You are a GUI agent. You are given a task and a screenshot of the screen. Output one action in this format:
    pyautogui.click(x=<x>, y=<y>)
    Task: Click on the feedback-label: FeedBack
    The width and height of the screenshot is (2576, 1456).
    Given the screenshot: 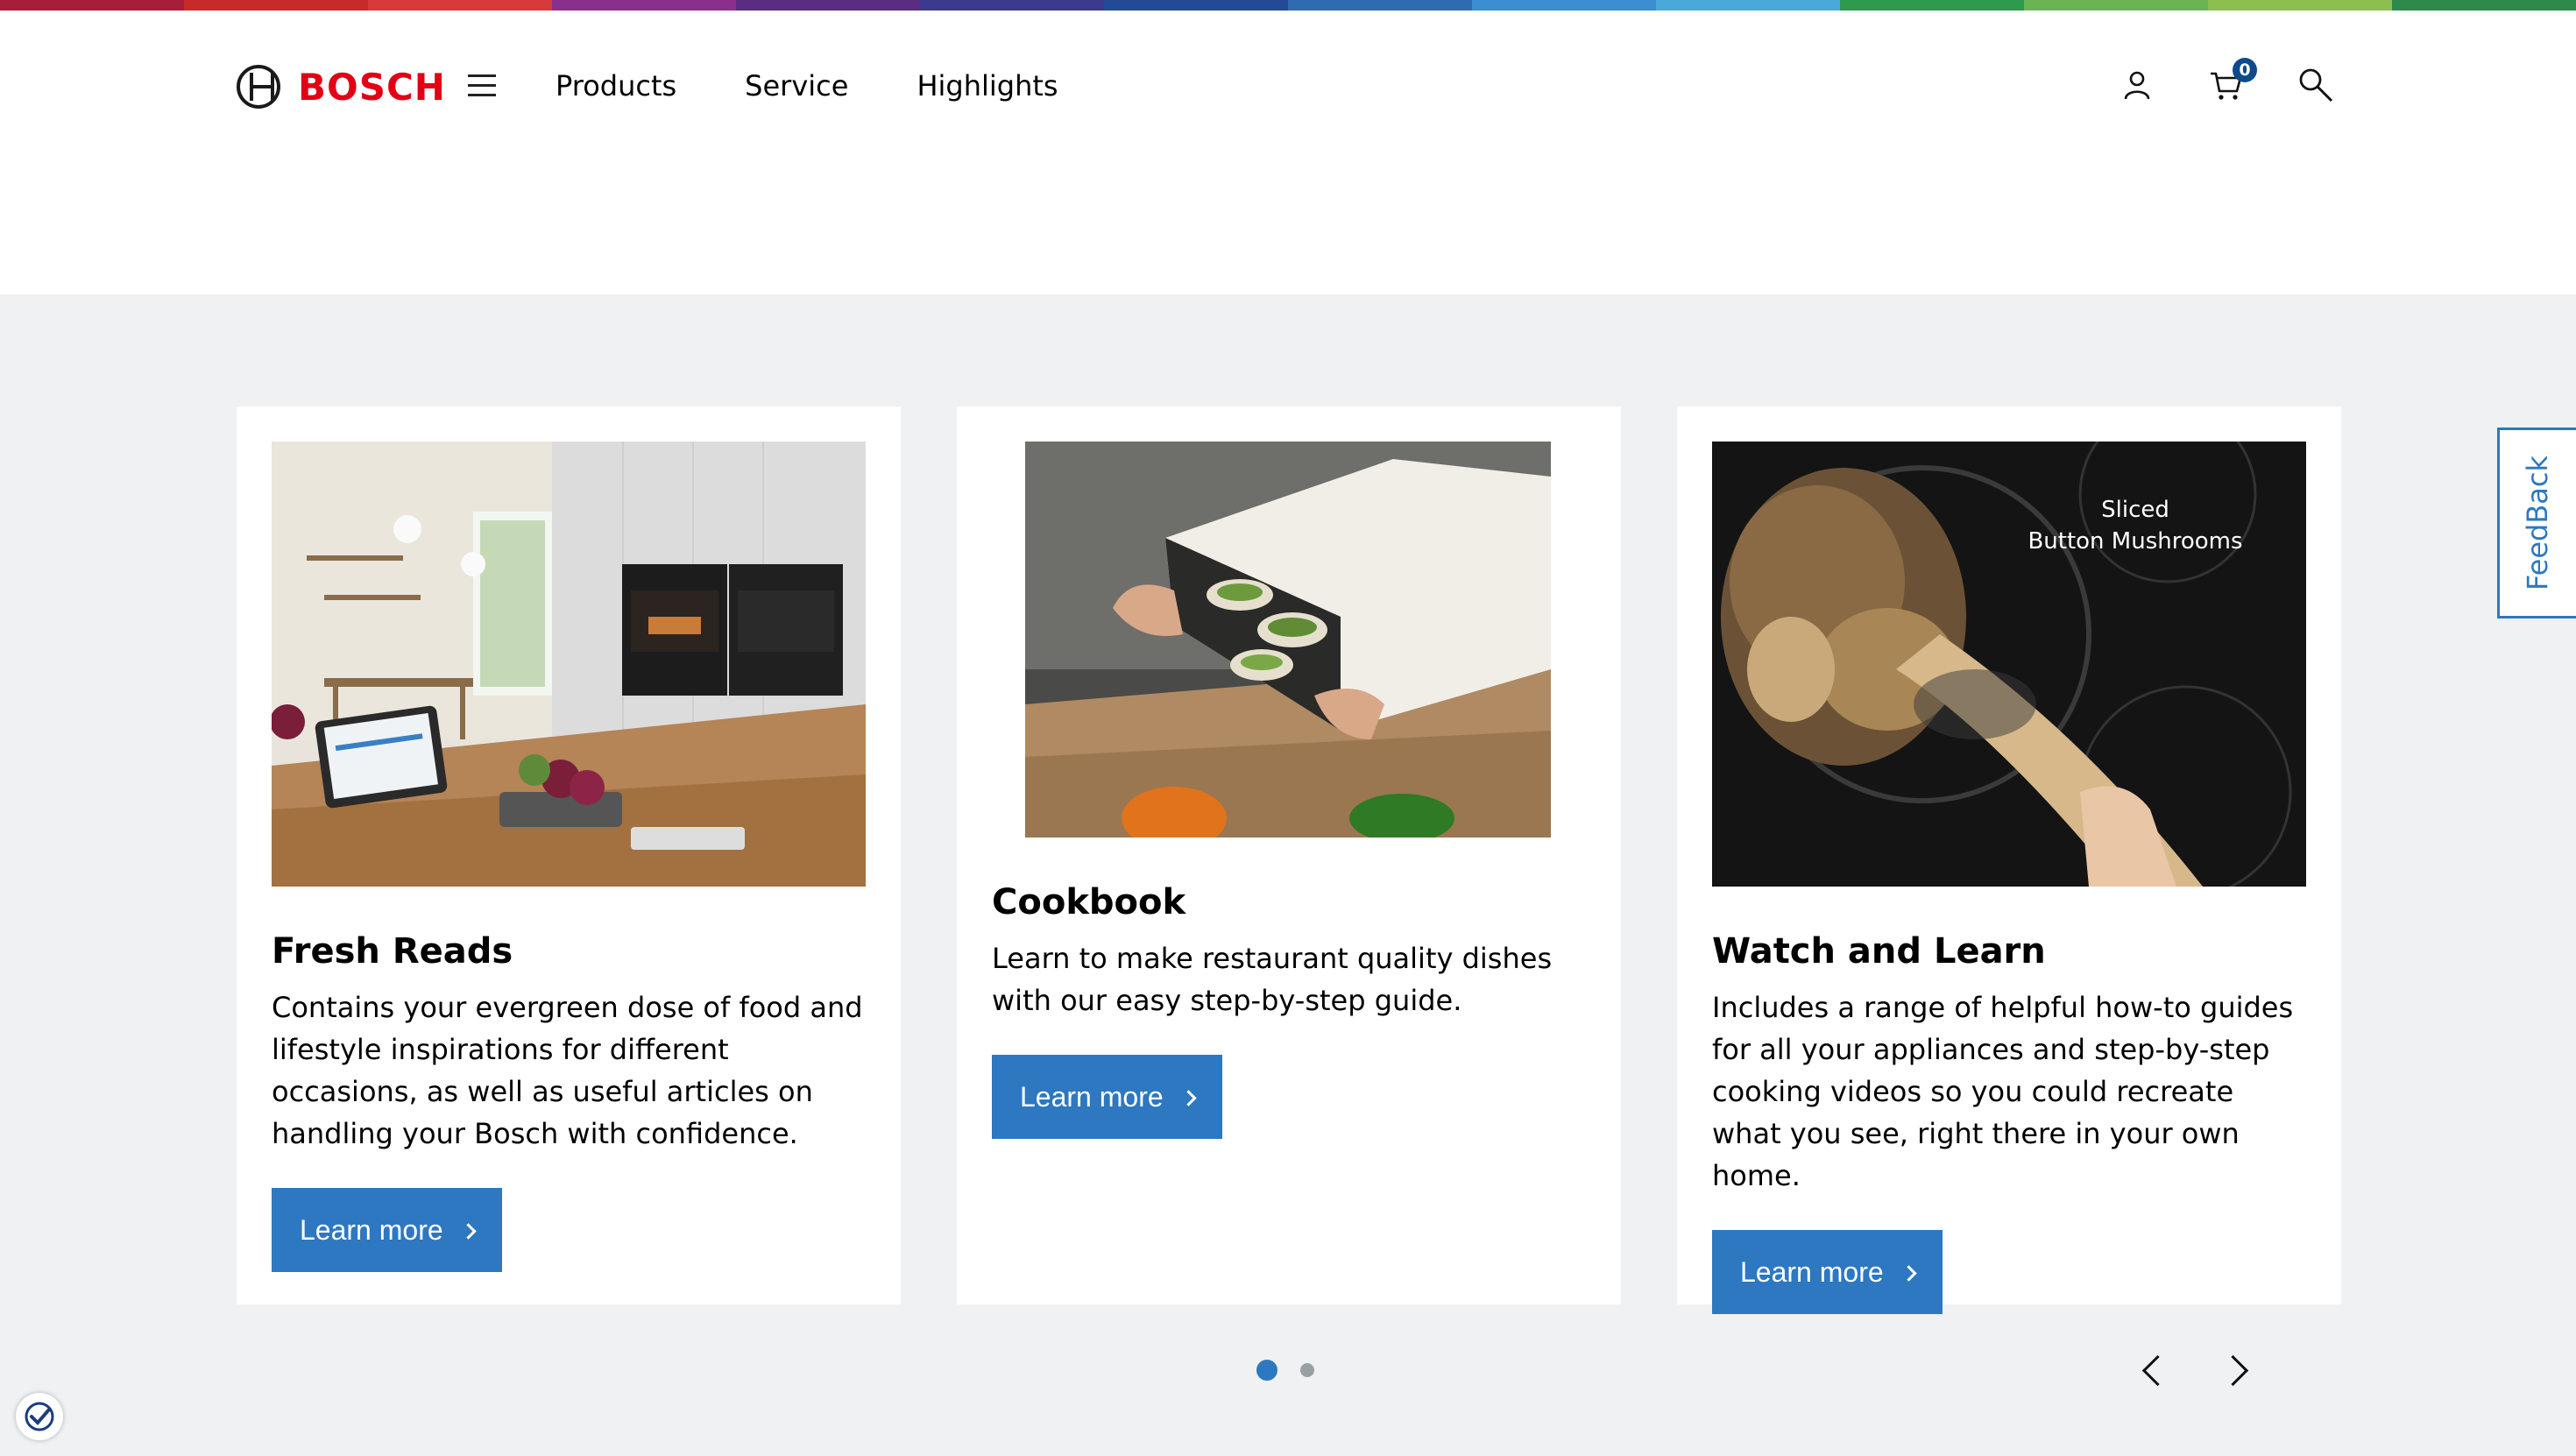 What is the action you would take?
    pyautogui.click(x=2538, y=523)
    